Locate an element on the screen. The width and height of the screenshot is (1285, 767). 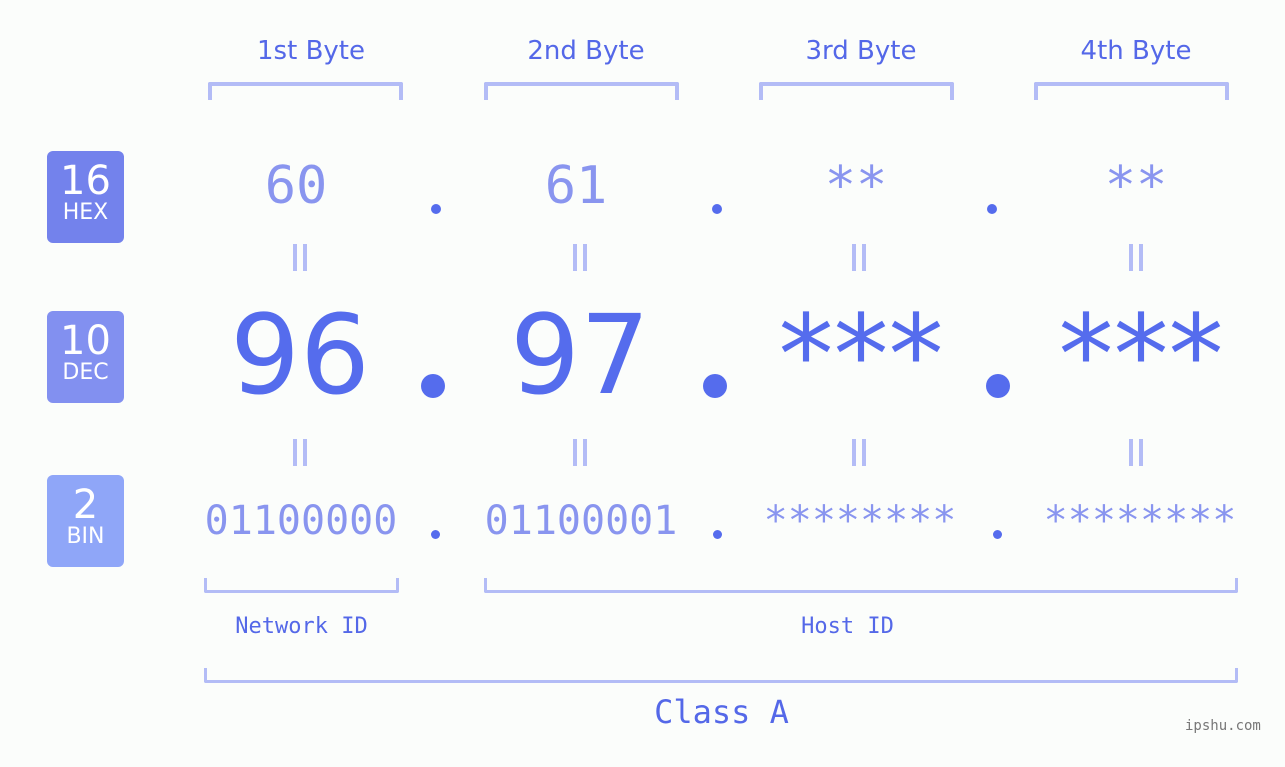
bin-base-number: 2 is located at coordinates (85, 505).